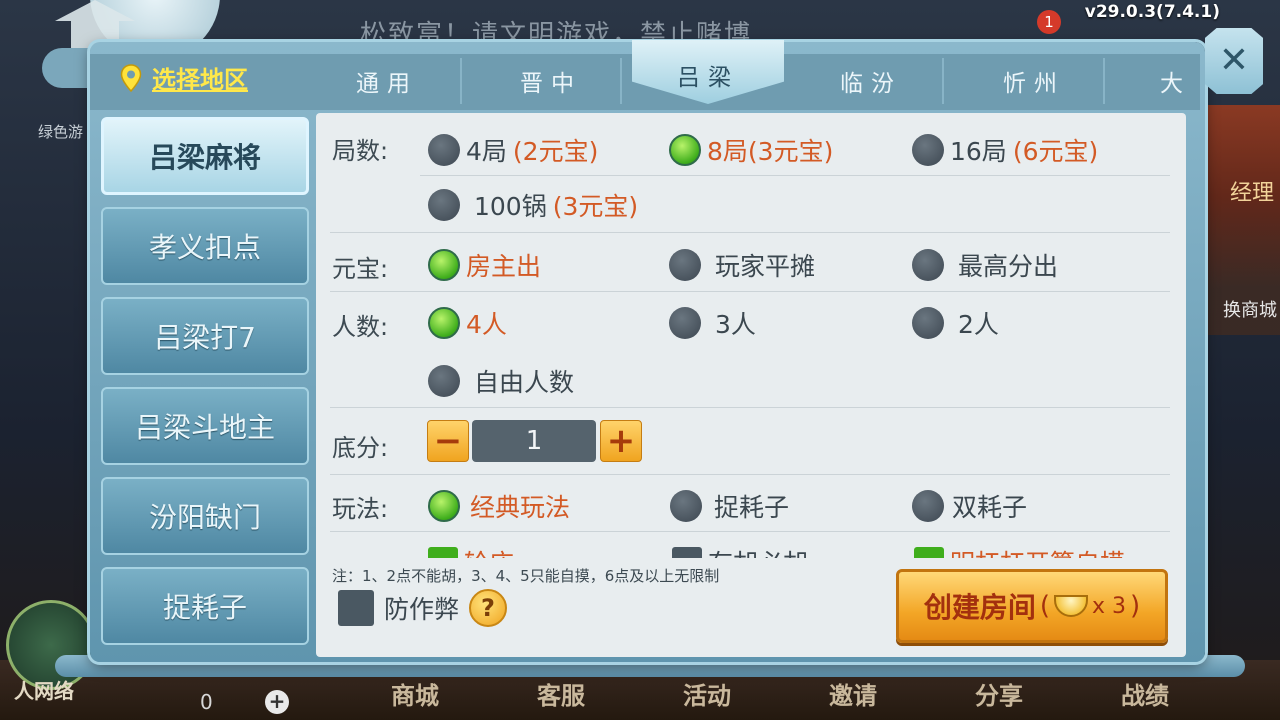 The height and width of the screenshot is (720, 1280). I want to click on decrease-button: −, so click(448, 441).